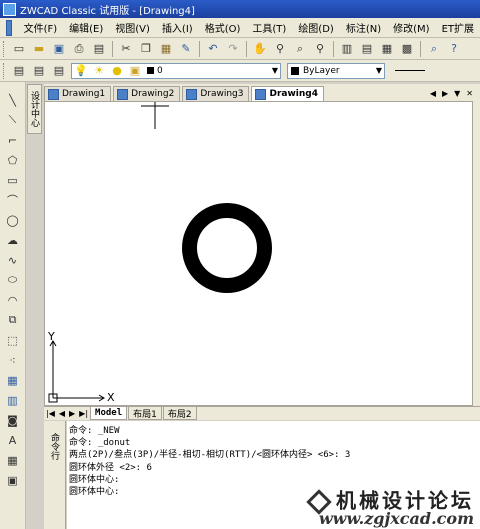 The image size is (480, 529). I want to click on arc-icon: ⌒, so click(13, 200).